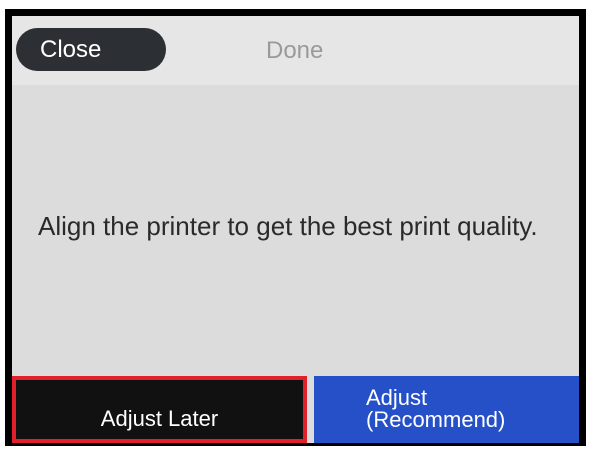 This screenshot has height=449, width=594. What do you see at coordinates (397, 397) in the screenshot?
I see `adjust-label: Adjust` at bounding box center [397, 397].